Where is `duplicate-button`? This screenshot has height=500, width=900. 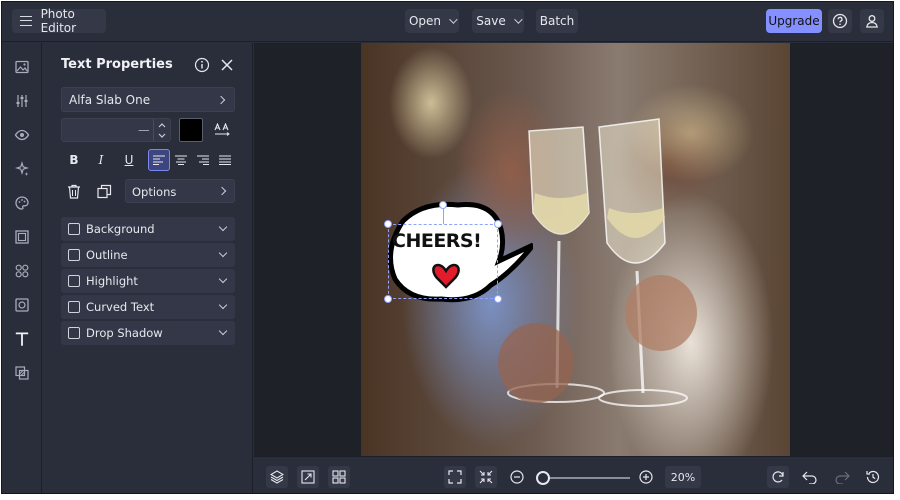 duplicate-button is located at coordinates (104, 191).